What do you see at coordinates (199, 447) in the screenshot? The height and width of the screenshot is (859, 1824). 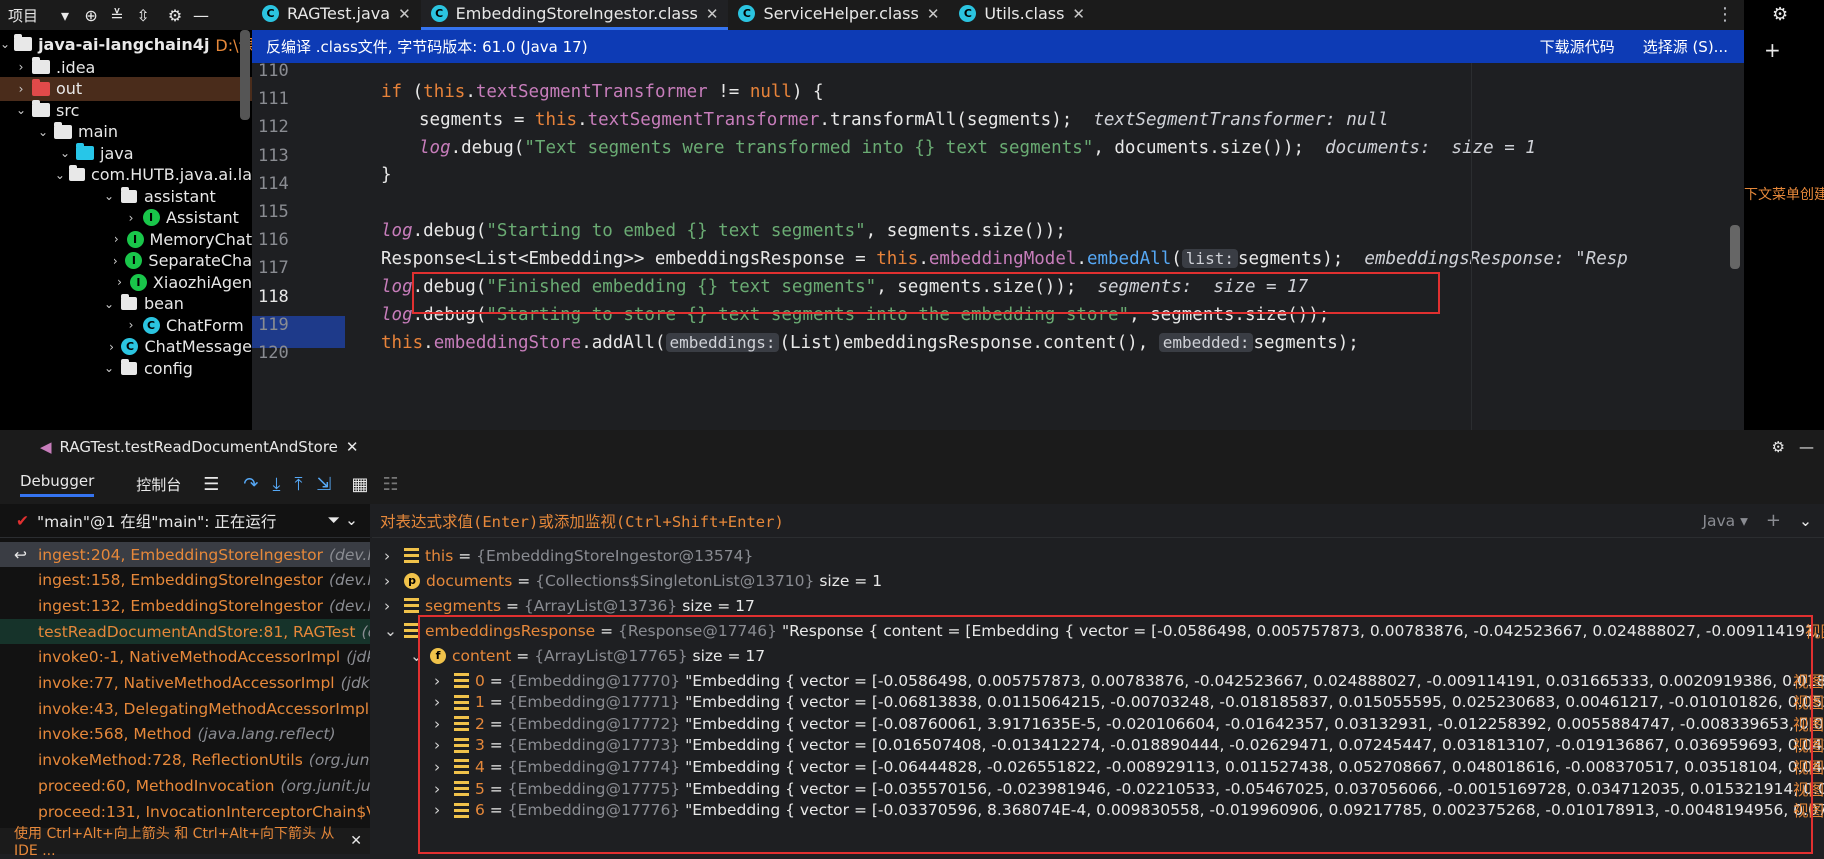 I see `debug-session-tab: RAGTest.testReadDocumentAndStore` at bounding box center [199, 447].